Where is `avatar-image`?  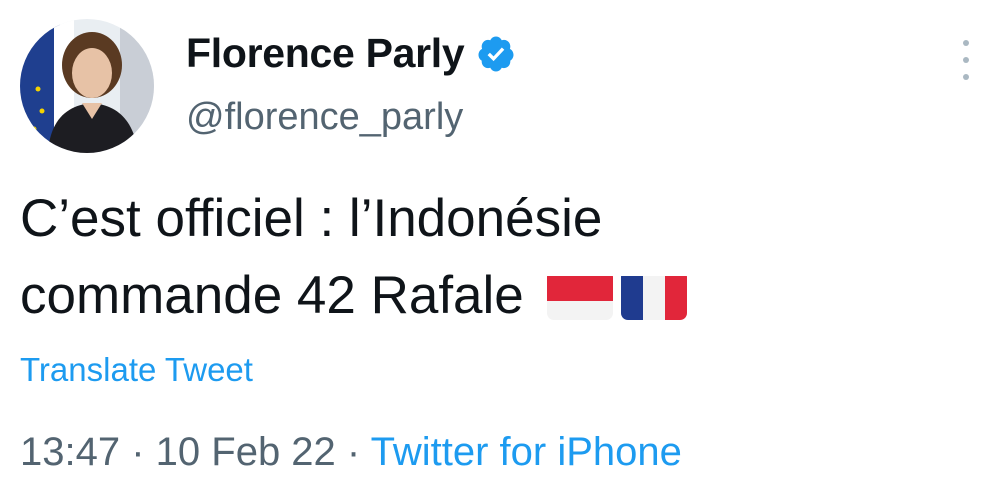 avatar-image is located at coordinates (87, 86).